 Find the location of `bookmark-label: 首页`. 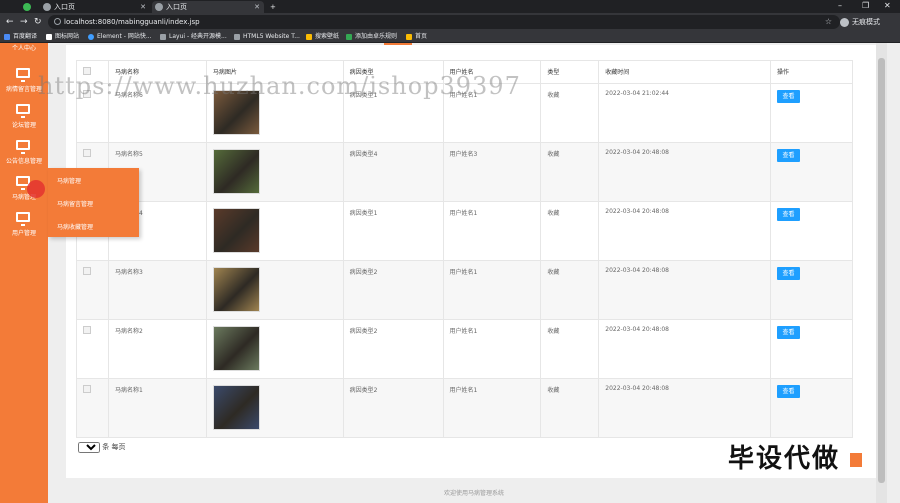

bookmark-label: 首页 is located at coordinates (421, 36).